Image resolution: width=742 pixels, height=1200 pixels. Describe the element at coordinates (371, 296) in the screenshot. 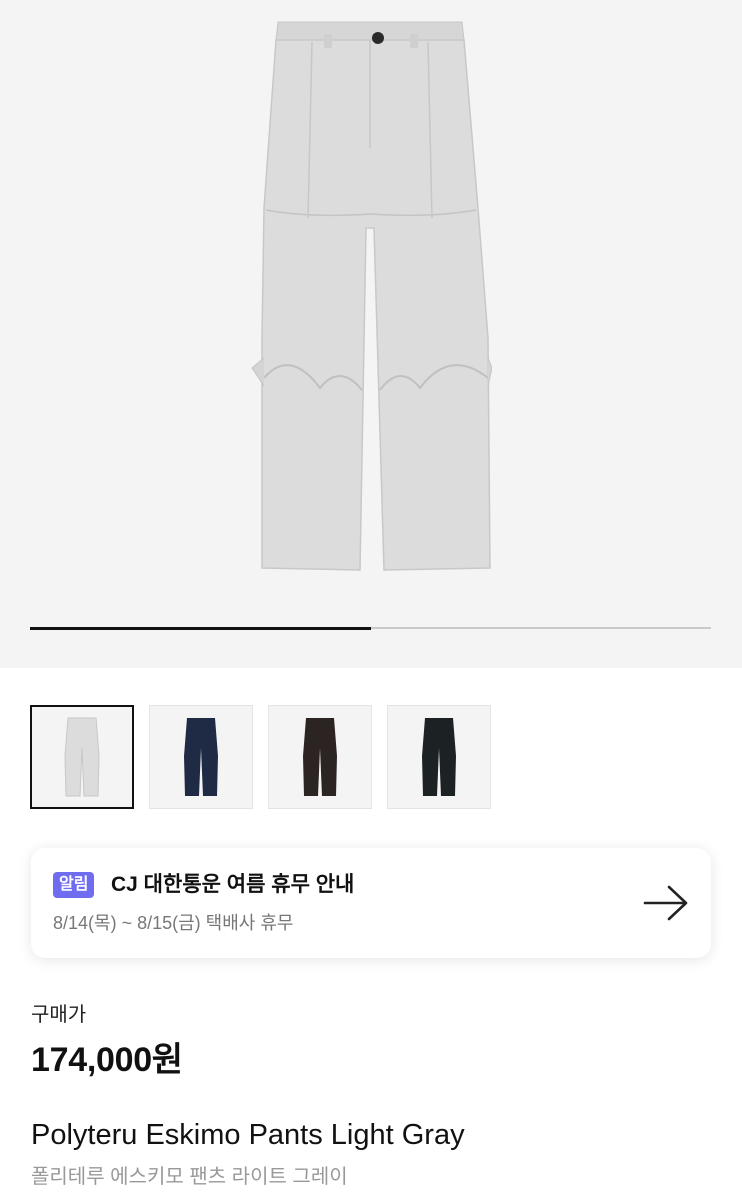

I see `product-image` at that location.